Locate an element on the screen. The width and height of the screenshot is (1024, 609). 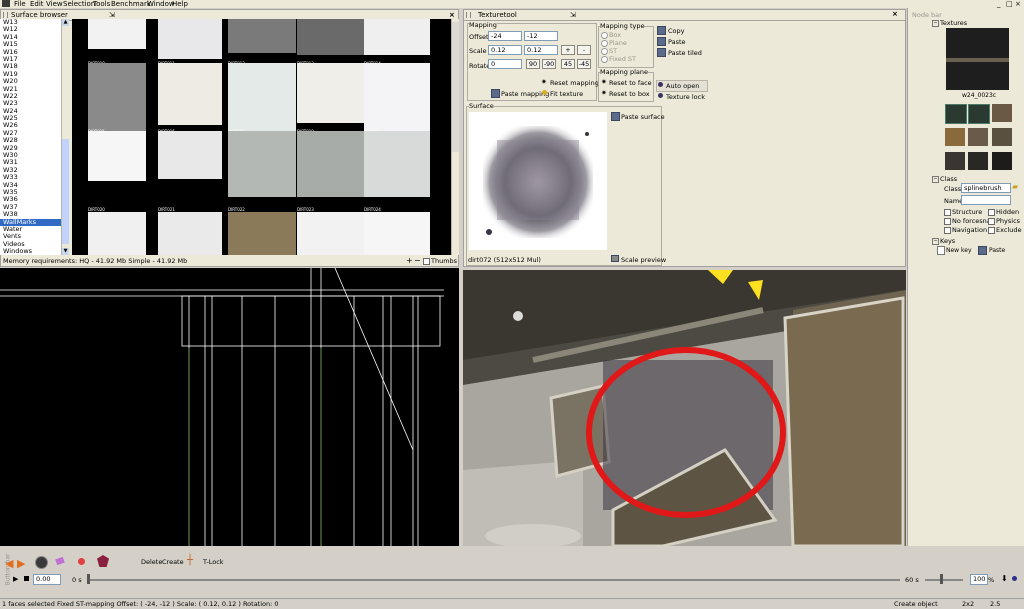
close-icon: × is located at coordinates (895, 14).